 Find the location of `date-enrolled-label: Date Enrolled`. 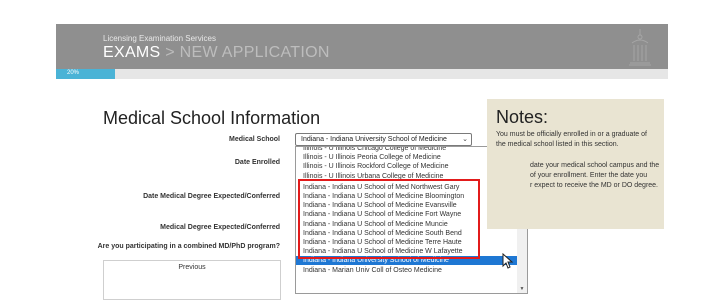

date-enrolled-label: Date Enrolled is located at coordinates (257, 162).